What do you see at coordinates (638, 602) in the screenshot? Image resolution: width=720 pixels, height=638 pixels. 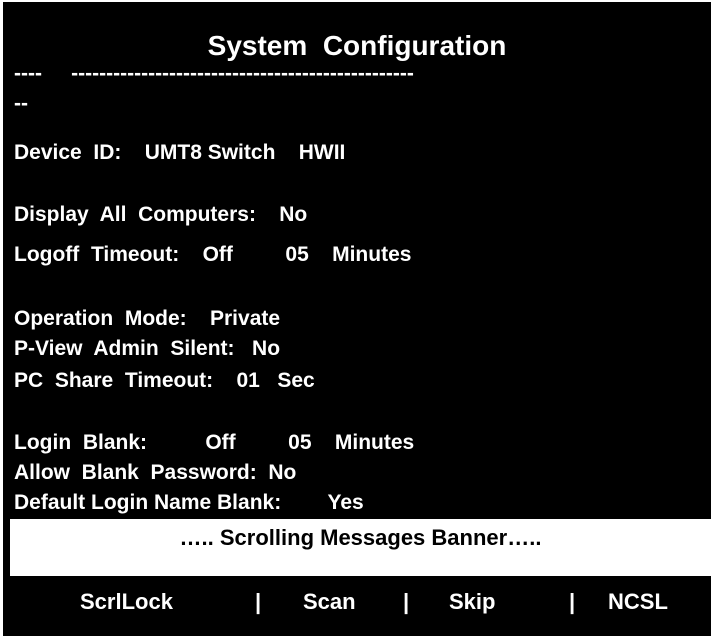 I see `ncsl-key: NCSL` at bounding box center [638, 602].